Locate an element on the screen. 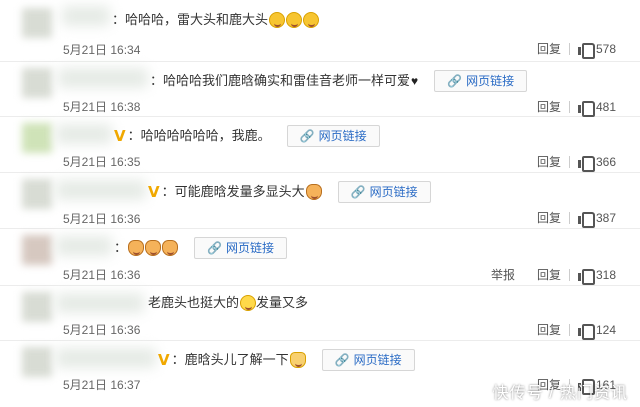 The height and width of the screenshot is (407, 640). cat-face-icon is located at coordinates (313, 192).